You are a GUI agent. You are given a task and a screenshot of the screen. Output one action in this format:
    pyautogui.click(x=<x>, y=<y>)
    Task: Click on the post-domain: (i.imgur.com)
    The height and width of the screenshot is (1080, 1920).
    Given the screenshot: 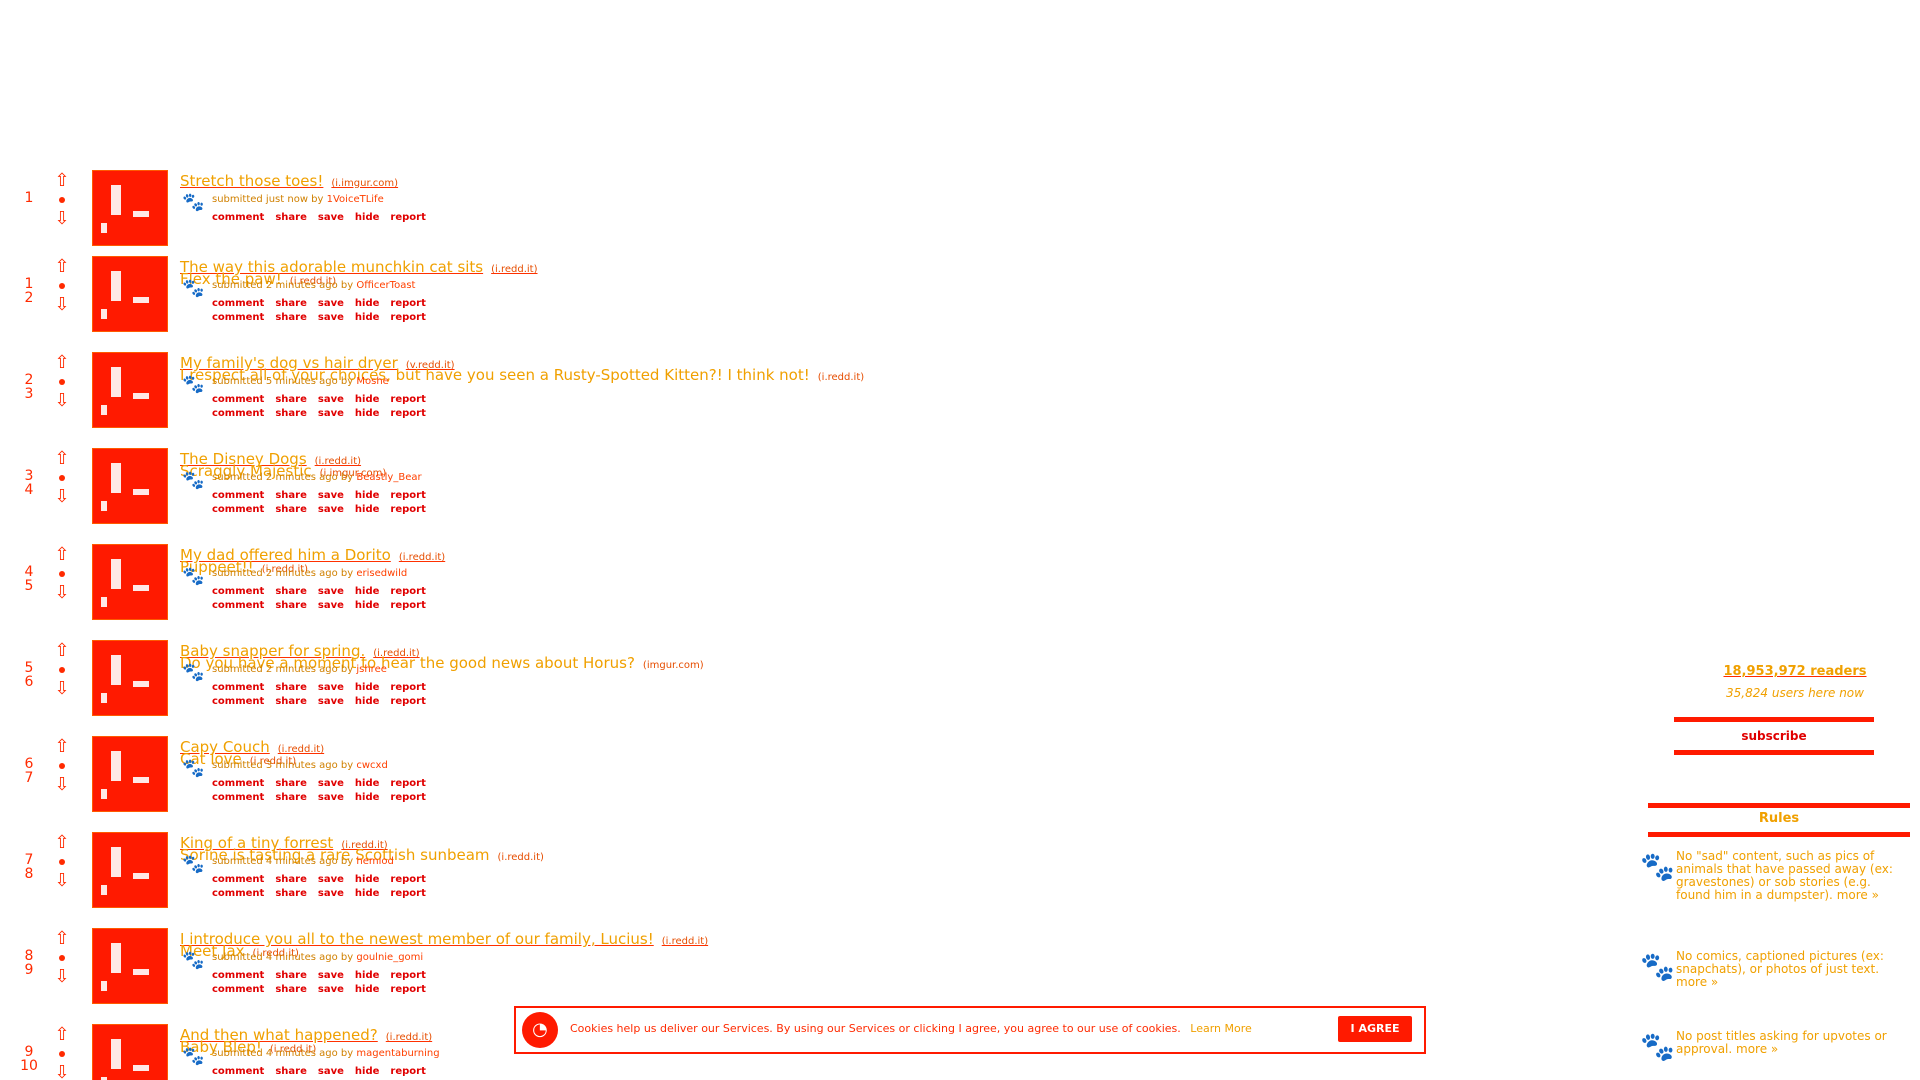 What is the action you would take?
    pyautogui.click(x=364, y=183)
    